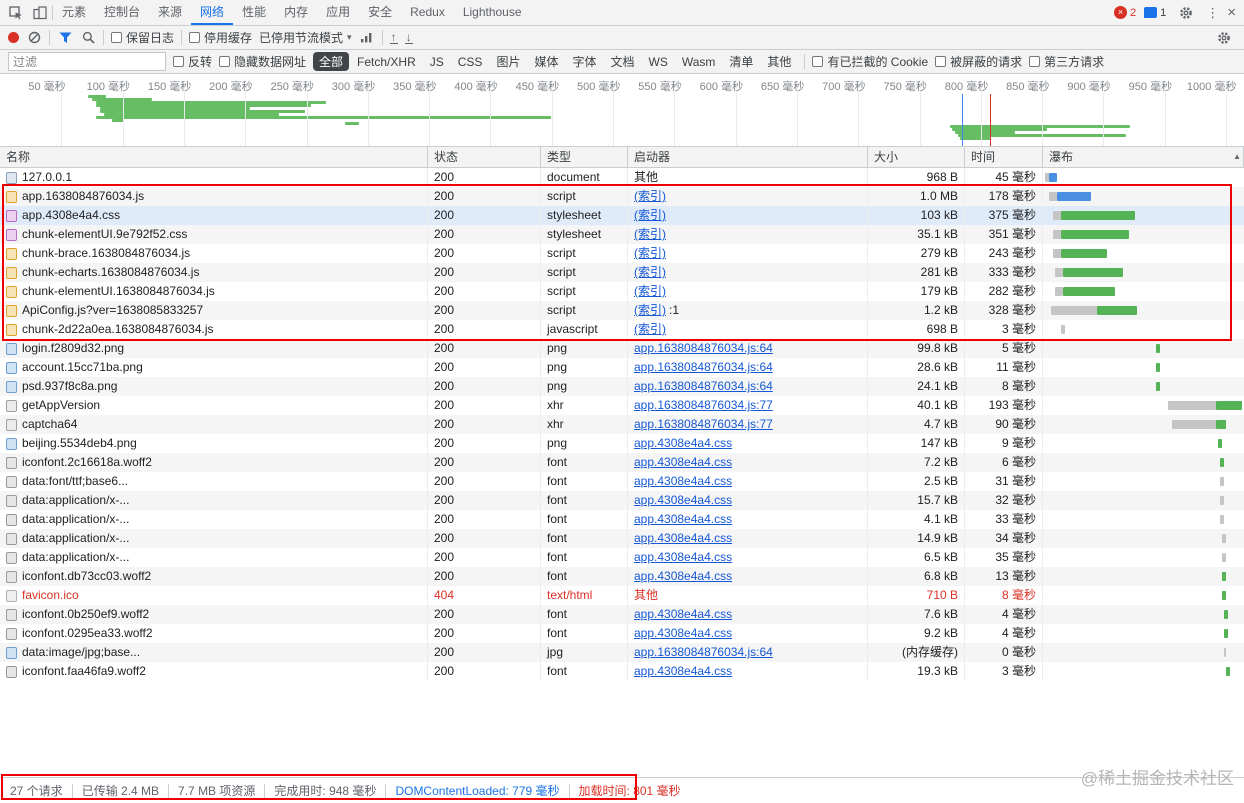 The image size is (1244, 803). I want to click on inspect-element-icon, so click(16, 13).